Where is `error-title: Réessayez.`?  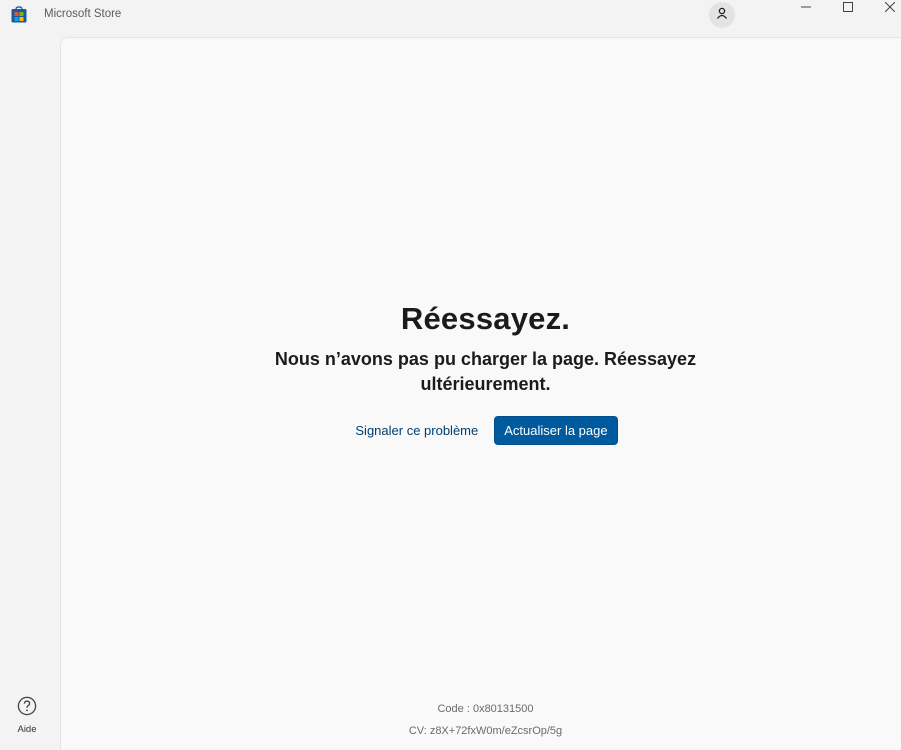
error-title: Réessayez. is located at coordinates (485, 318).